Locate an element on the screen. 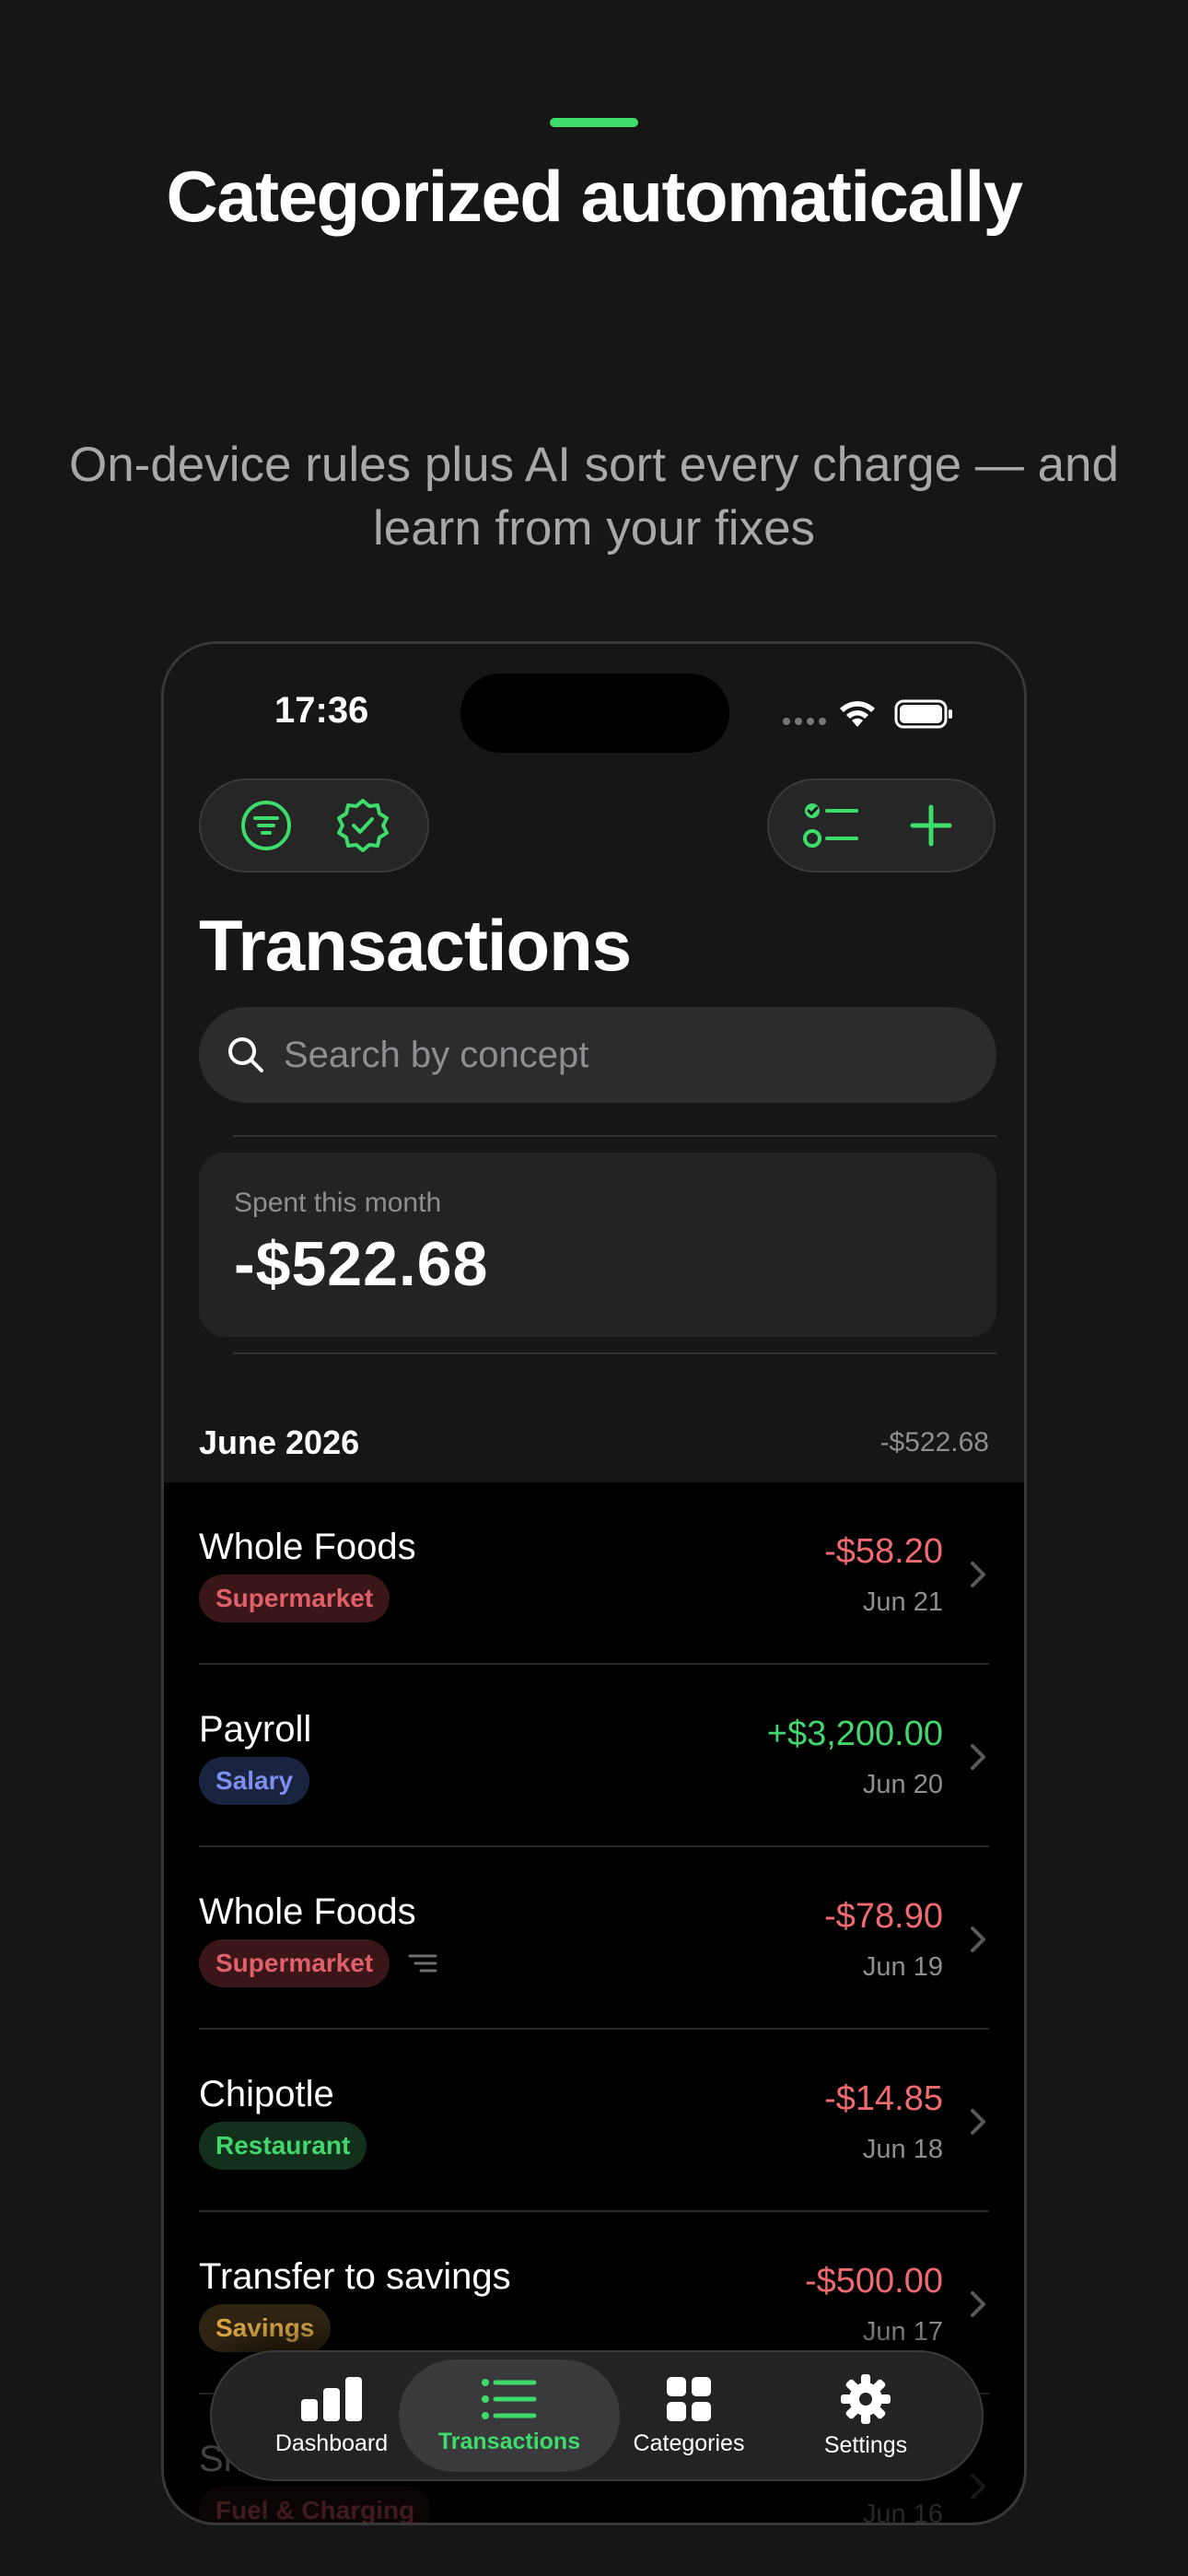 The image size is (1188, 2576). transaction-date: Jun 19 is located at coordinates (903, 1967).